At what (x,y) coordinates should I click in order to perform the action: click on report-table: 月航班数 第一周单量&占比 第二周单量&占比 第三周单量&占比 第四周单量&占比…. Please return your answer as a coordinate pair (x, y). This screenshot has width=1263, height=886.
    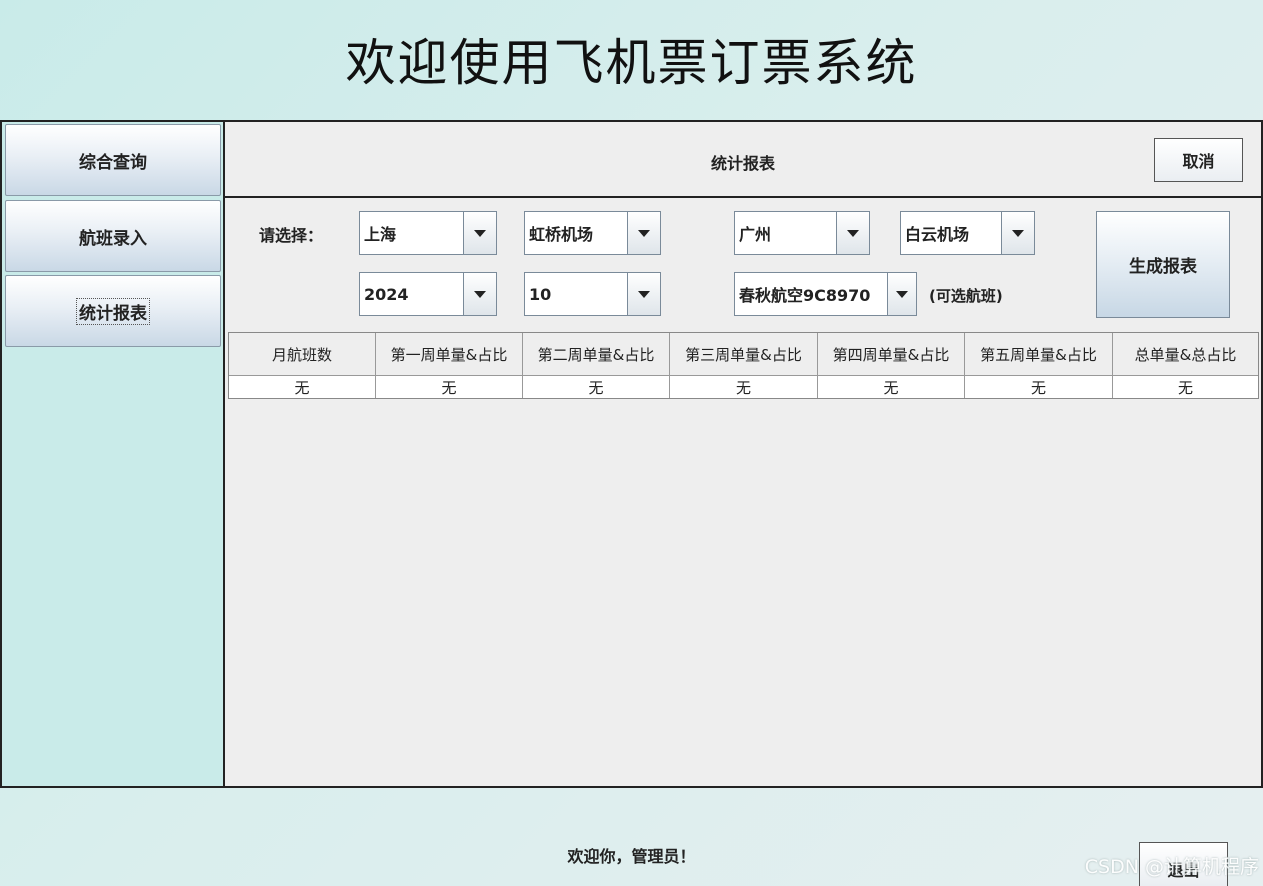
    Looking at the image, I should click on (743, 365).